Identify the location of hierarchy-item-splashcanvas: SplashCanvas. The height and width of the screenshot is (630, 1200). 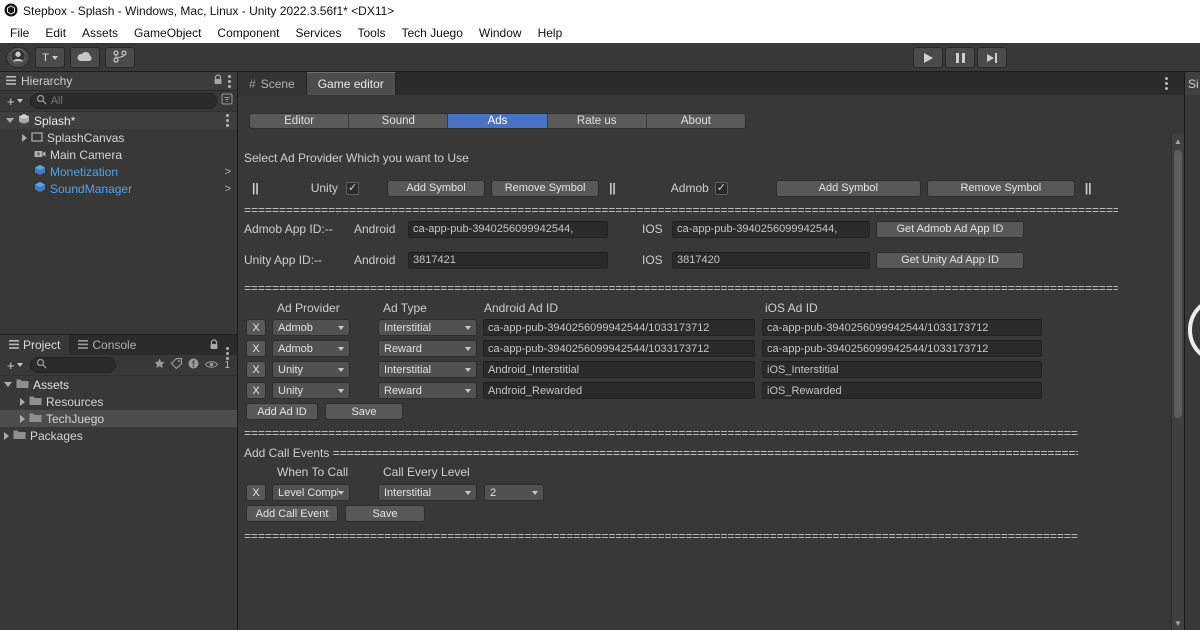
(118, 137).